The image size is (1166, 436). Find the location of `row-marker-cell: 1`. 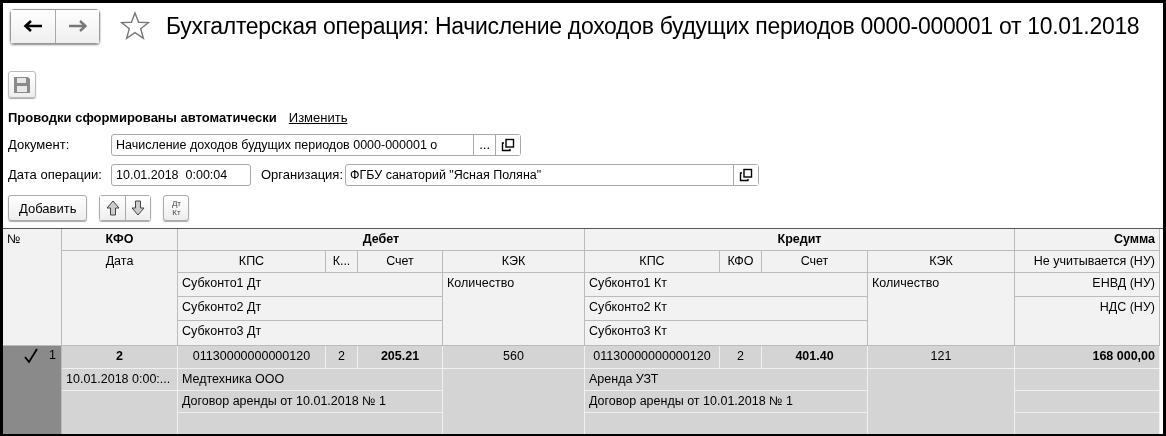

row-marker-cell: 1 is located at coordinates (32, 390).